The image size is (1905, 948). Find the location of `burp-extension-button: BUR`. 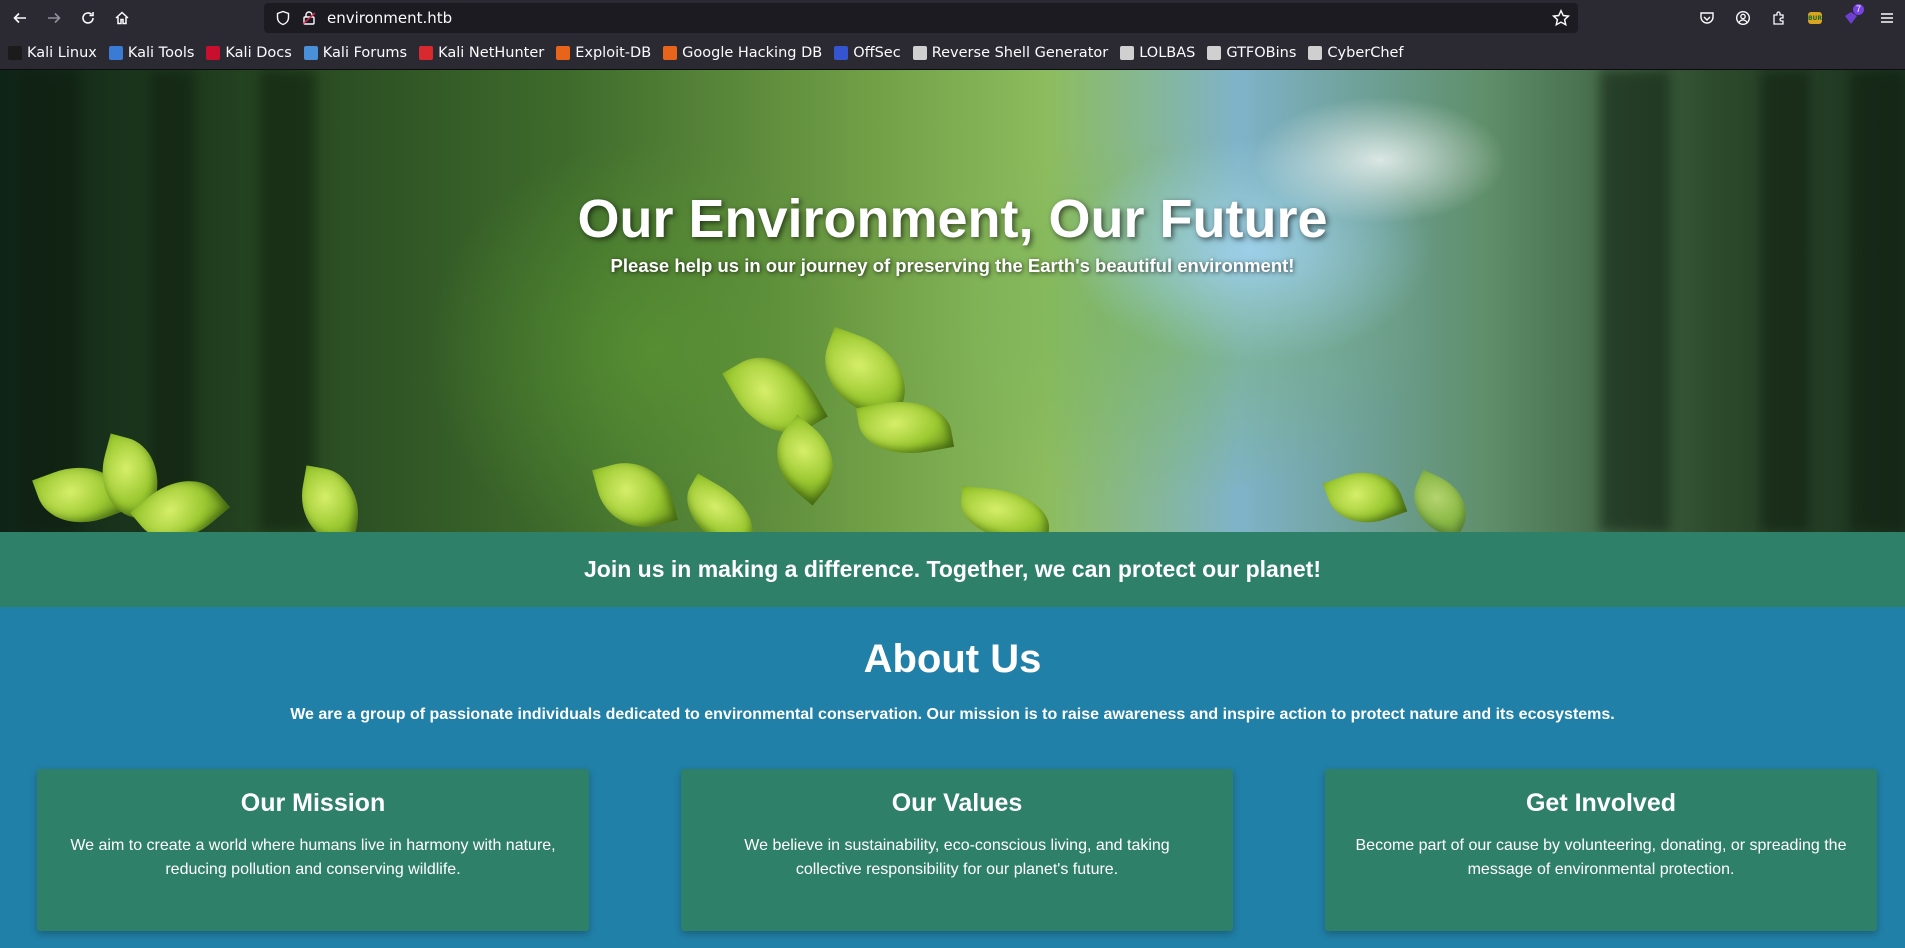

burp-extension-button: BUR is located at coordinates (1815, 18).